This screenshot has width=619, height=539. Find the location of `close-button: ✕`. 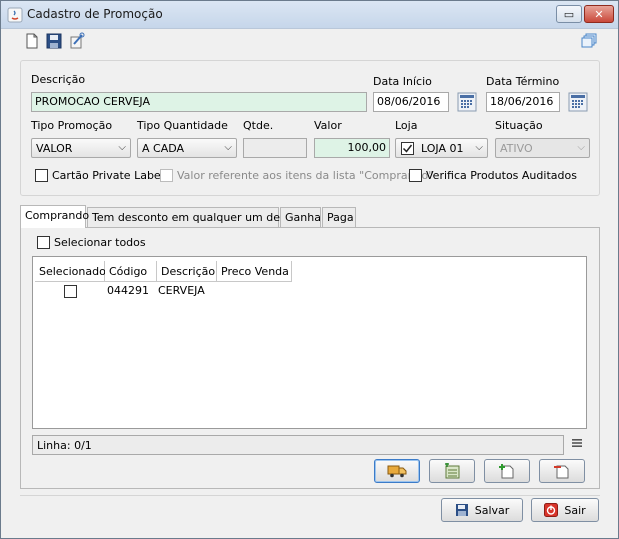

close-button: ✕ is located at coordinates (599, 14).